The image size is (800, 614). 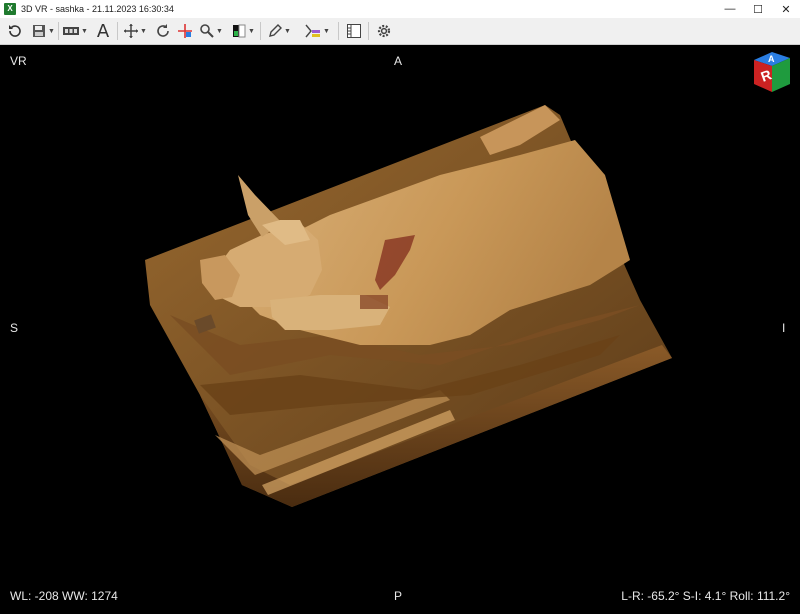 What do you see at coordinates (730, 9) in the screenshot?
I see `minimize-button: —` at bounding box center [730, 9].